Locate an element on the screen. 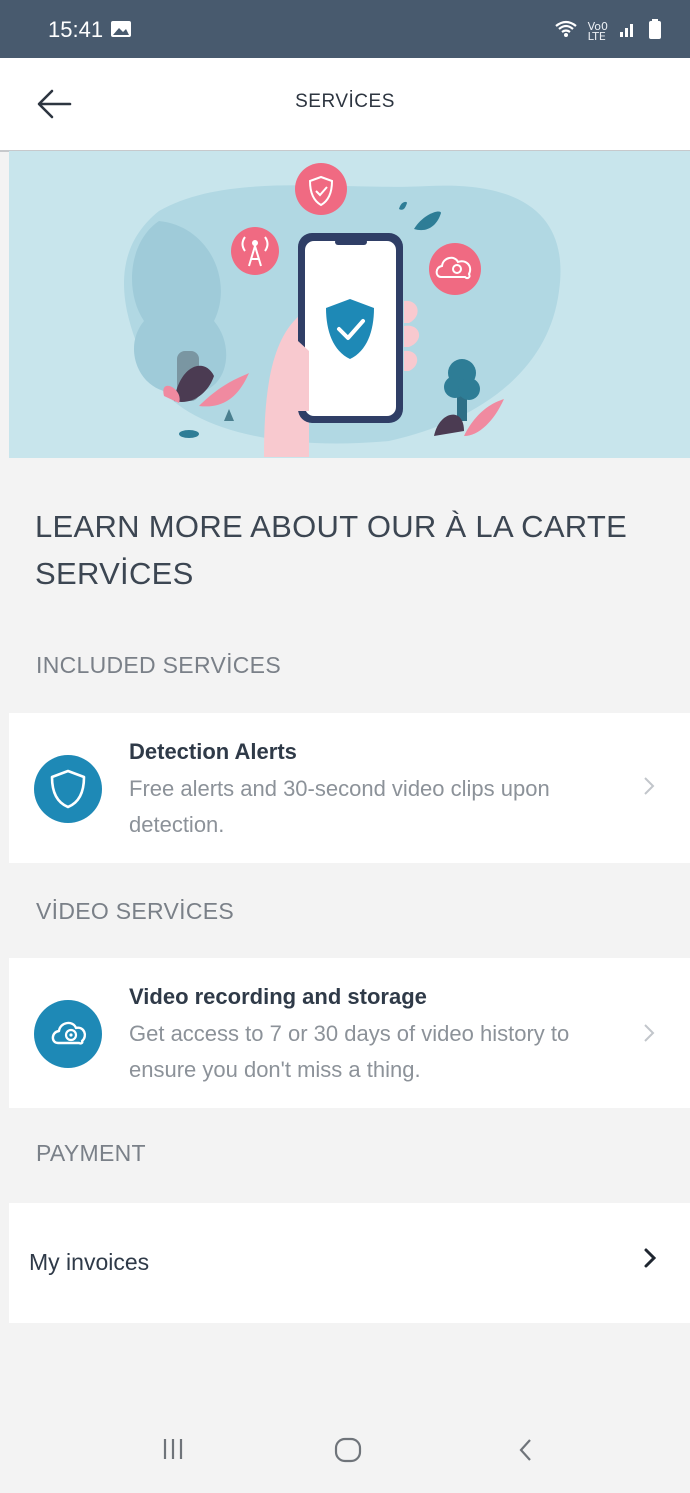 The image size is (690, 1493). headline: LEARN MORE ABOUT OUR À LA CARTE SERVİCES is located at coordinates (331, 550).